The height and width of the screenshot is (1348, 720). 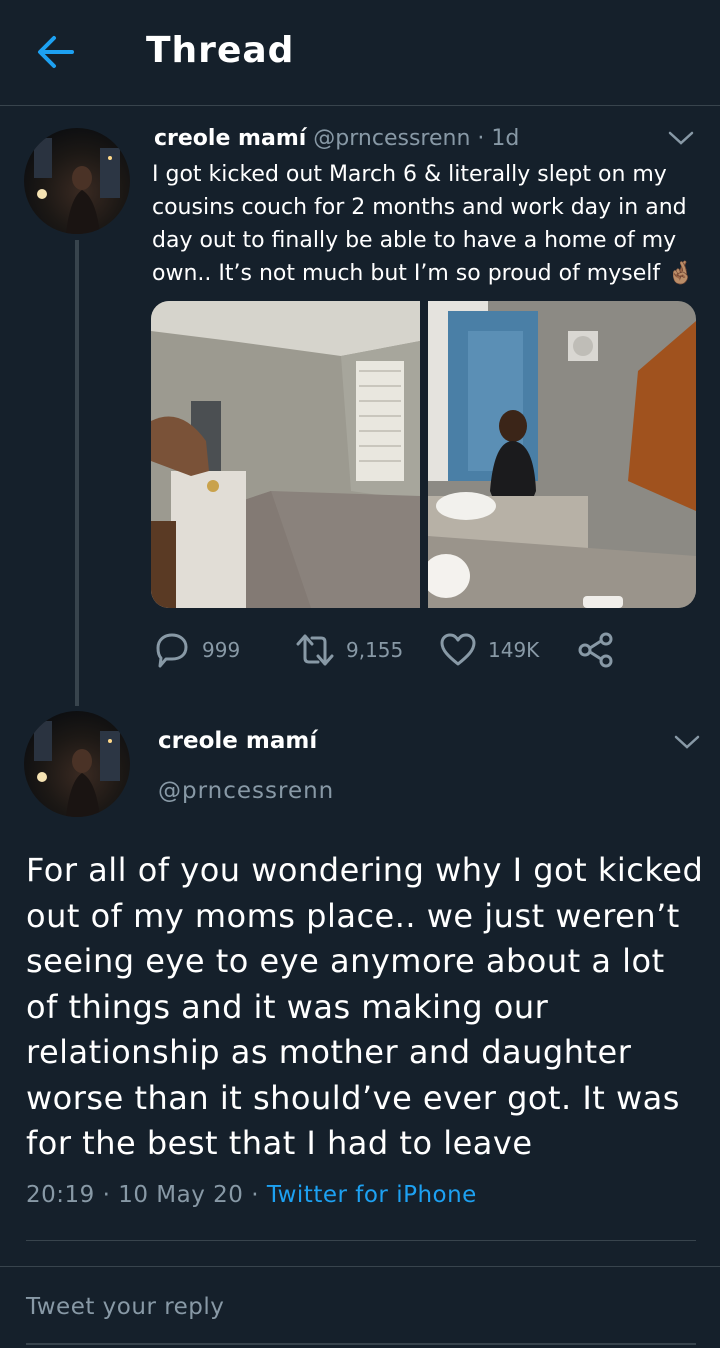 What do you see at coordinates (514, 650) in the screenshot?
I see `like-count: 149K` at bounding box center [514, 650].